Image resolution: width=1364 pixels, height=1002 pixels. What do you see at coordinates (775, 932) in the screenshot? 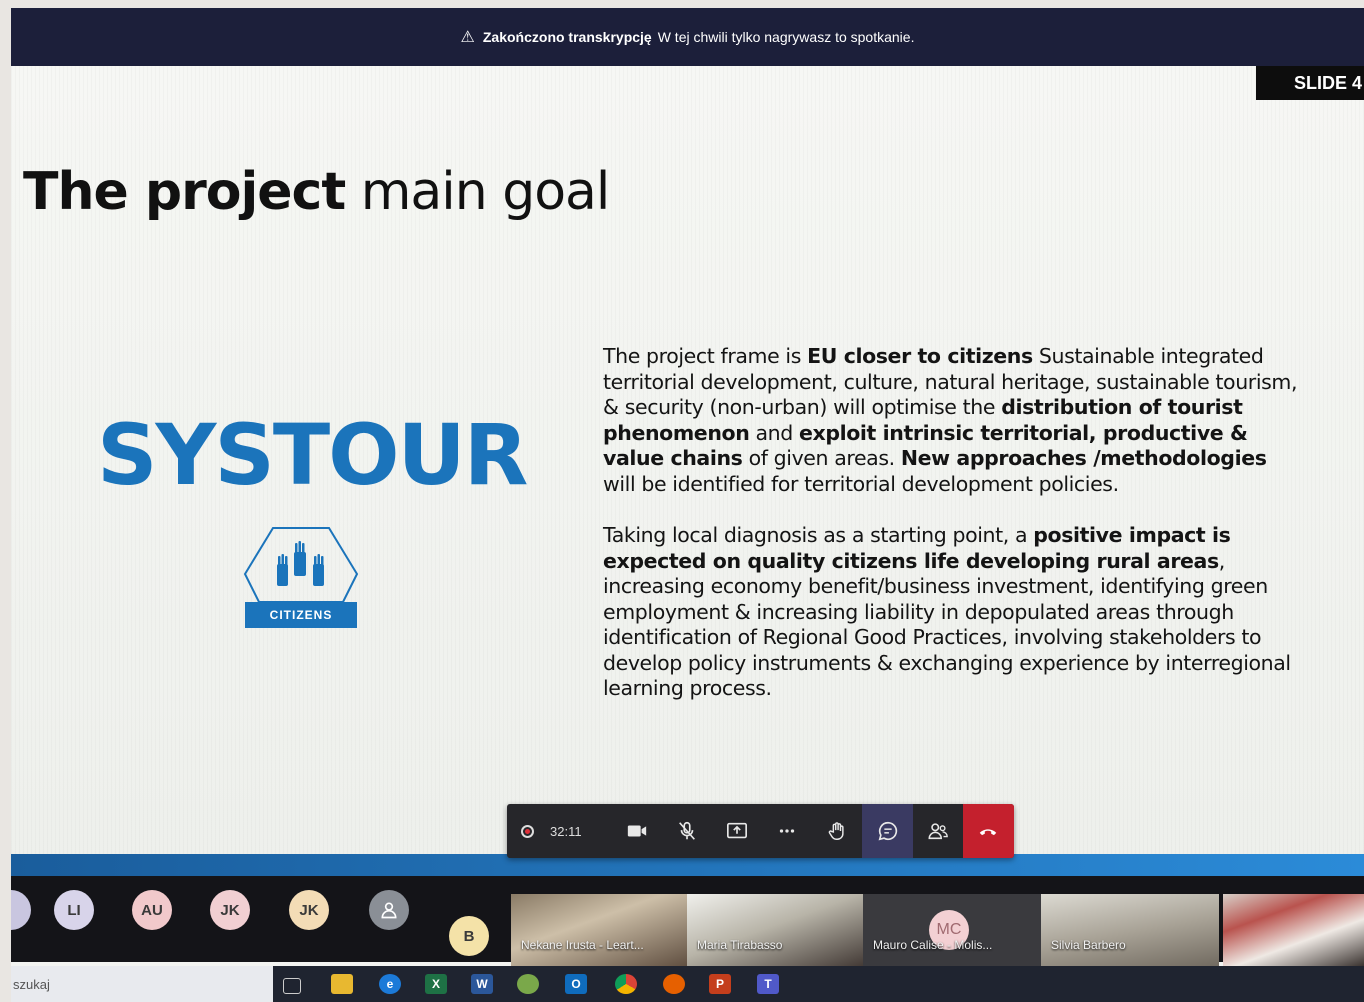
I see `participant-video-tile: Maria Tirabasso` at bounding box center [775, 932].